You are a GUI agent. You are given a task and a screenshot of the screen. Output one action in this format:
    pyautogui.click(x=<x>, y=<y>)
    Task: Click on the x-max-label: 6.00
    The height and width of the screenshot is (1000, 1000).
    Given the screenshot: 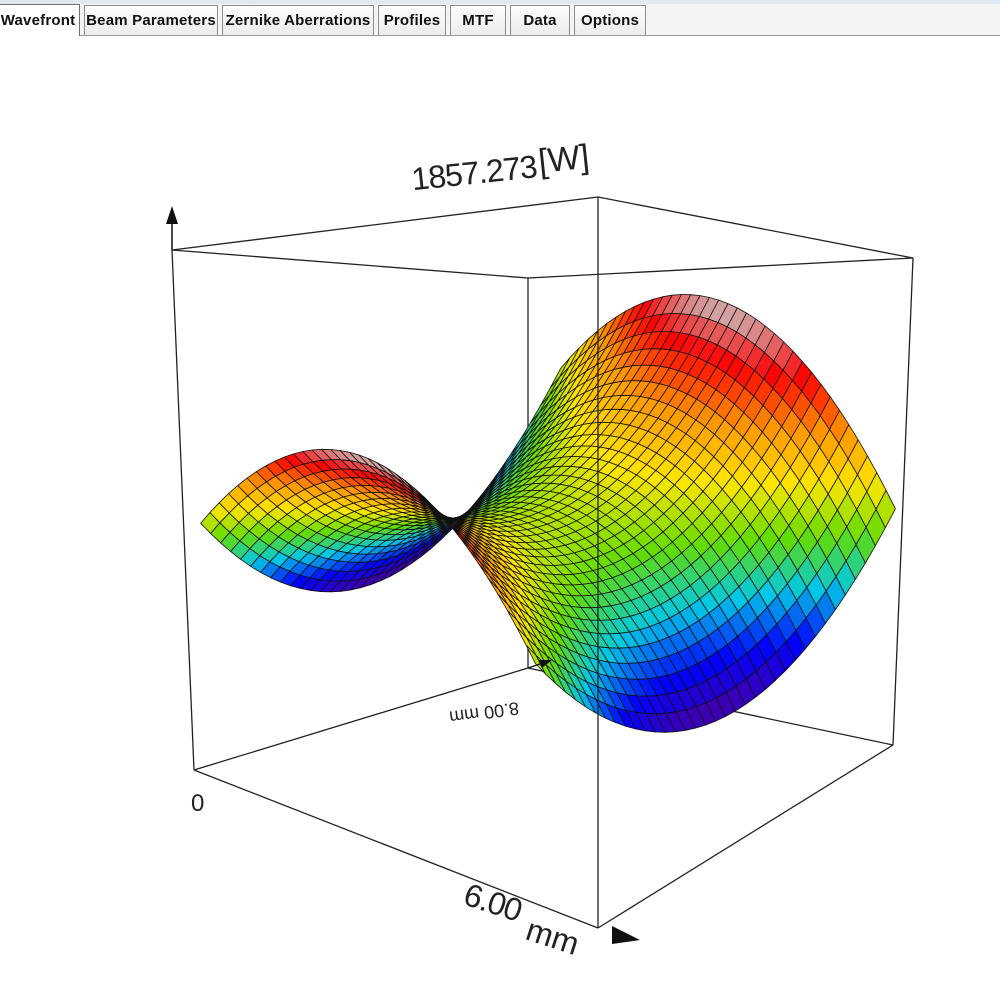 What is the action you would take?
    pyautogui.click(x=493, y=902)
    